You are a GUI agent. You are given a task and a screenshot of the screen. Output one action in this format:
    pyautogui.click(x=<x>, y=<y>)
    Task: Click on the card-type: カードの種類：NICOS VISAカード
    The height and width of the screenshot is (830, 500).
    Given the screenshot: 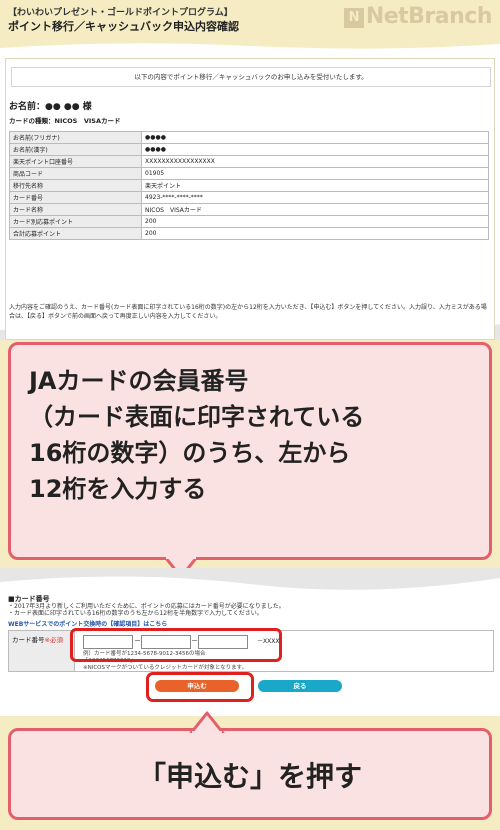 What is the action you would take?
    pyautogui.click(x=65, y=121)
    